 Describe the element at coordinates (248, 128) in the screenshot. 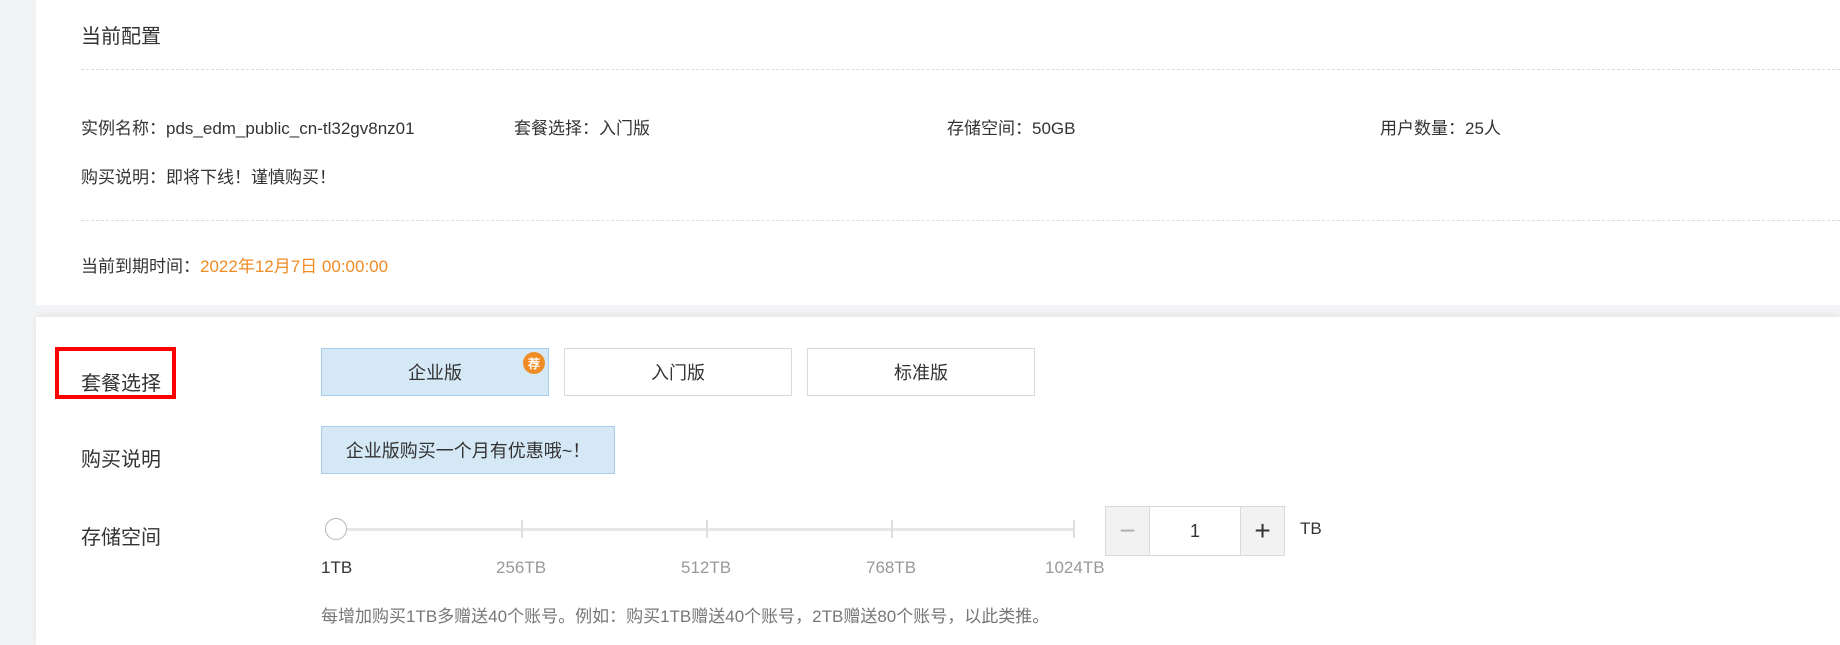

I see `instance-name: 实例名称：pds_edm_public_cn-tl32gv8nz01` at that location.